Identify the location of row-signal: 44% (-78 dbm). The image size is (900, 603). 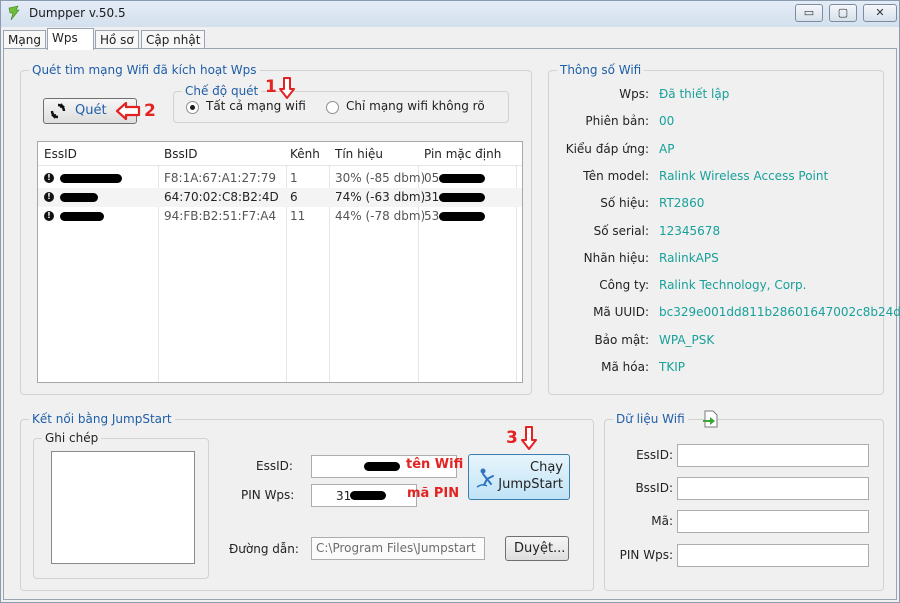
(380, 216).